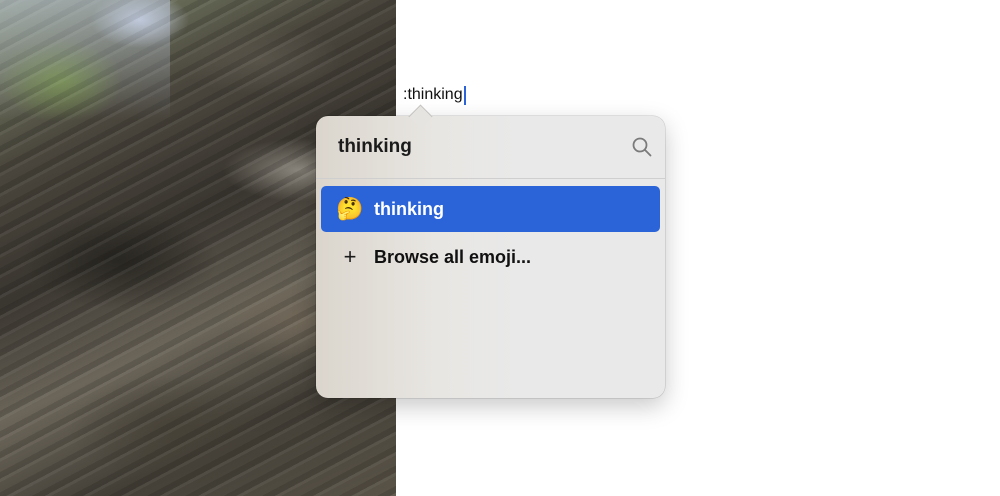  What do you see at coordinates (490, 209) in the screenshot?
I see `emoji-result-thinking: 🤔 thinking` at bounding box center [490, 209].